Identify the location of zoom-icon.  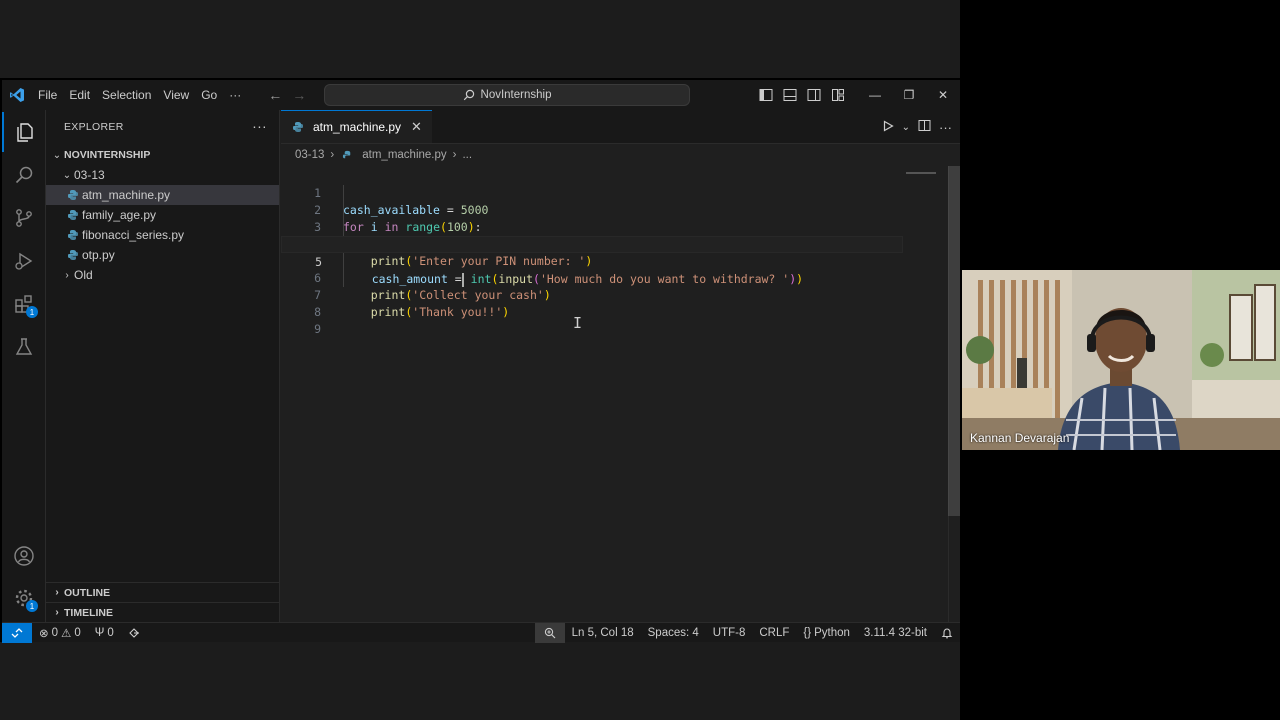
(549, 632).